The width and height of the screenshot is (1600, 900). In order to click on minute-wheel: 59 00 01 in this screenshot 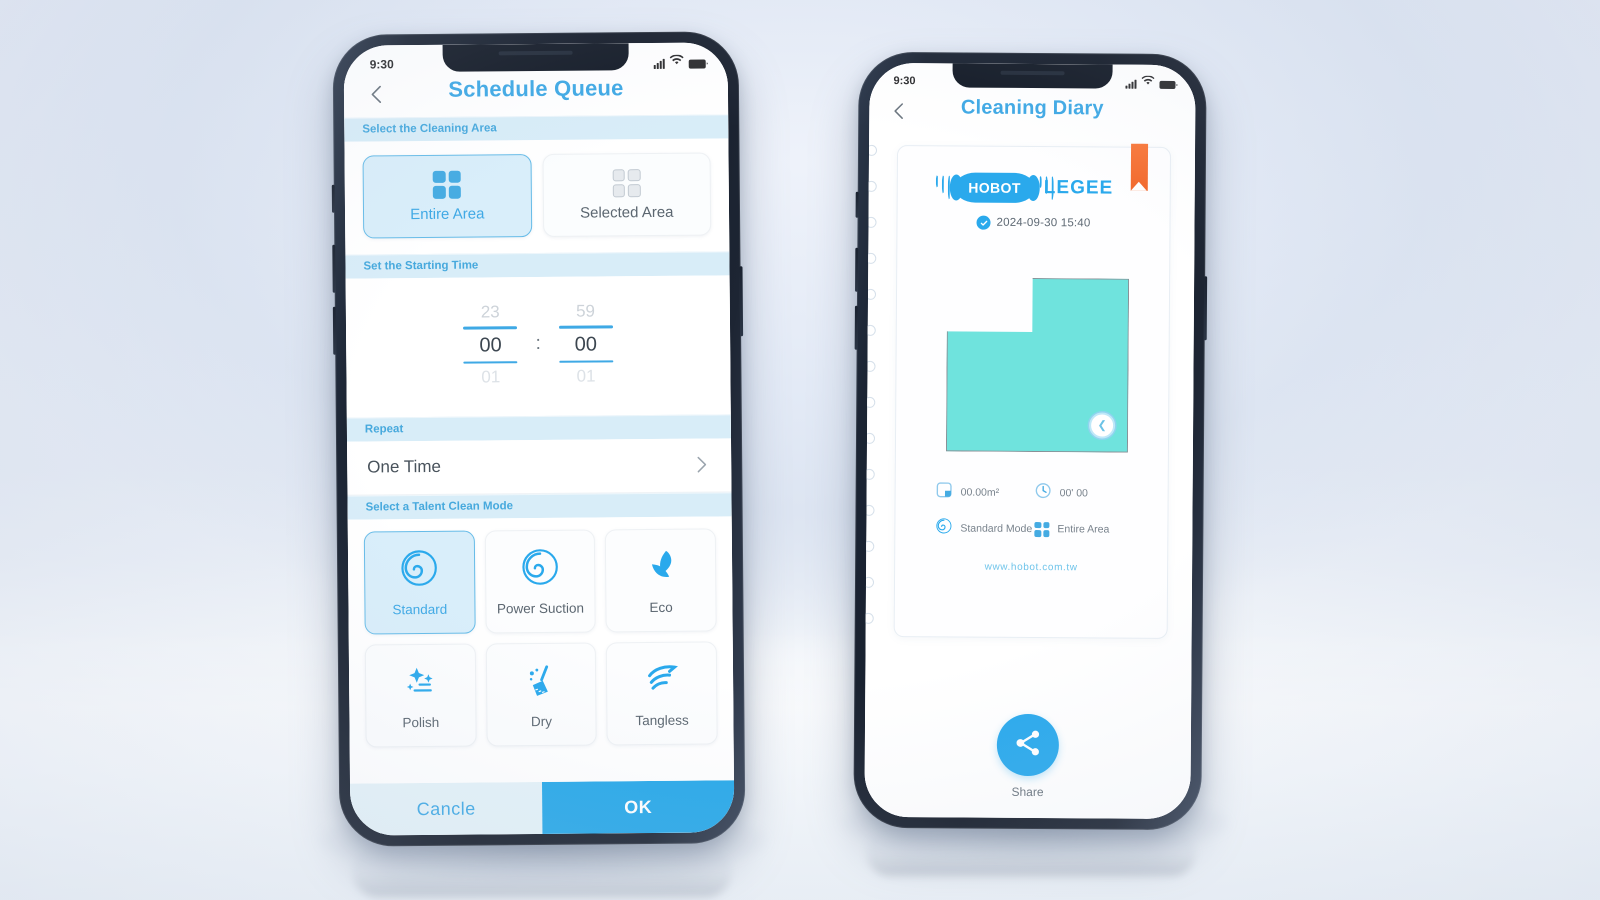, I will do `click(585, 344)`.